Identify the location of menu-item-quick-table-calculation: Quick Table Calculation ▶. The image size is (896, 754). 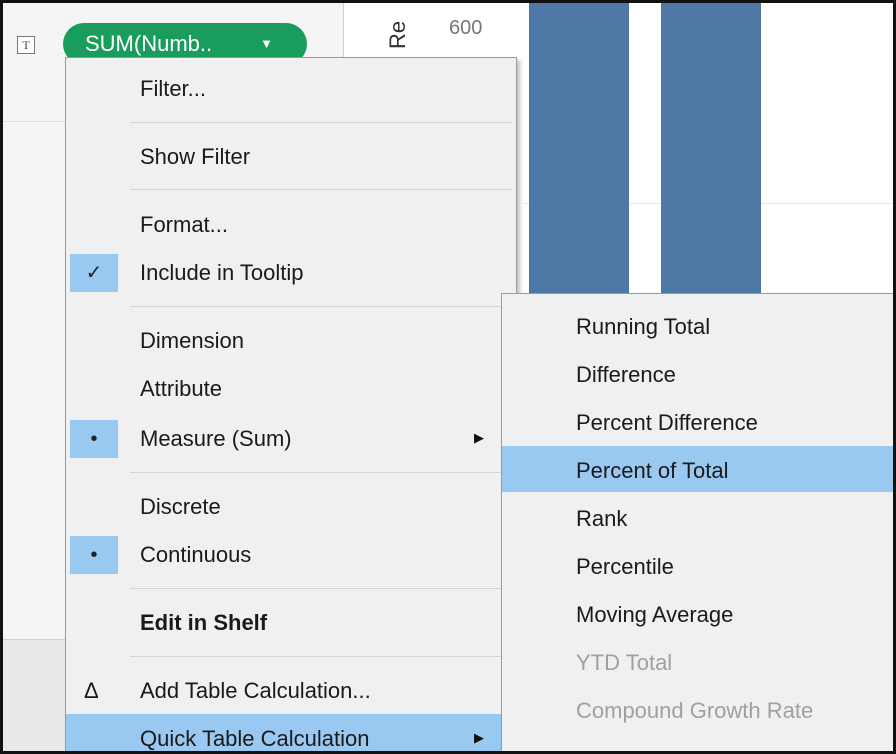
(291, 732).